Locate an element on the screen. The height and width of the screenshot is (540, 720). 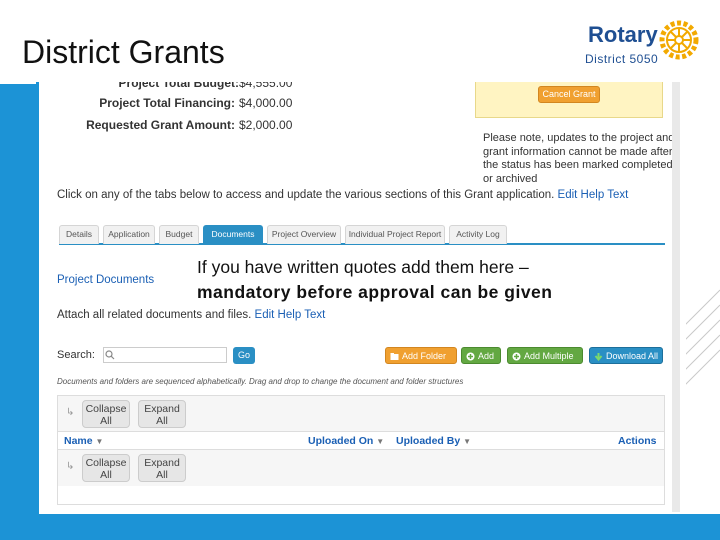
search-icon is located at coordinates (110, 355).